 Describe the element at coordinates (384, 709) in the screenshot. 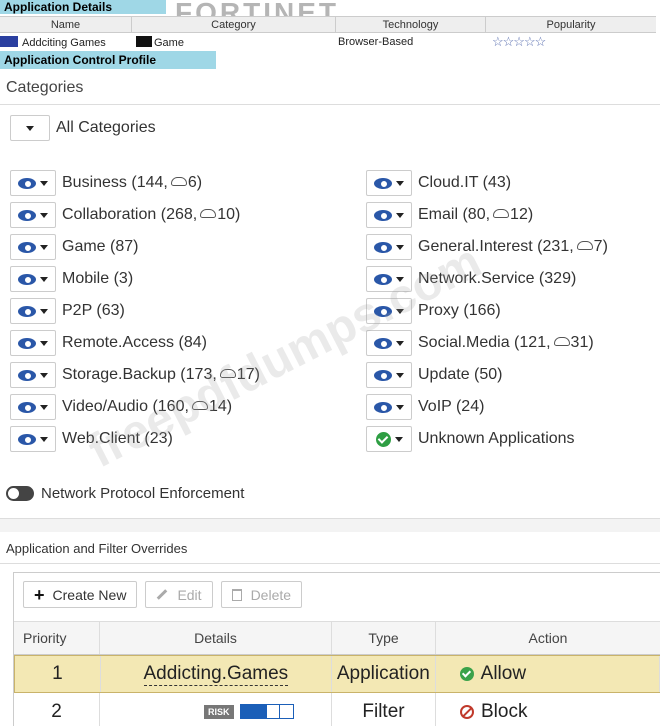

I see `row-type: Filter` at that location.